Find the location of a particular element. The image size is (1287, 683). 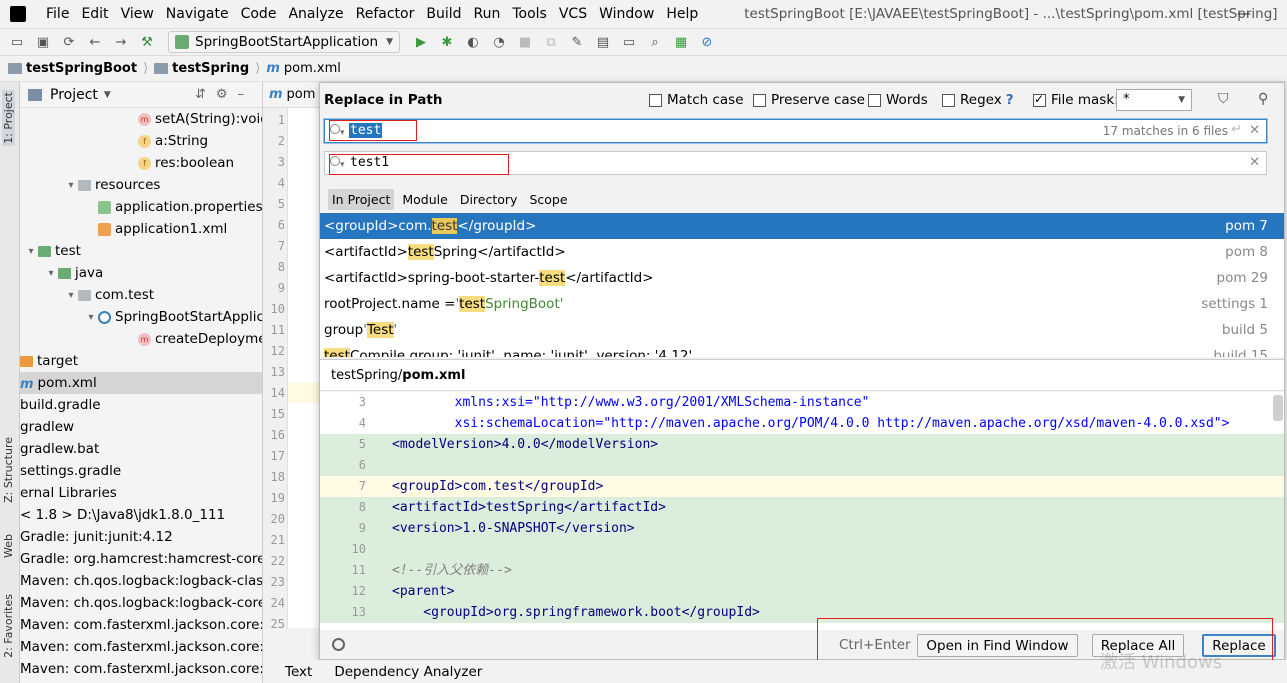

menu-run: Run is located at coordinates (487, 14).